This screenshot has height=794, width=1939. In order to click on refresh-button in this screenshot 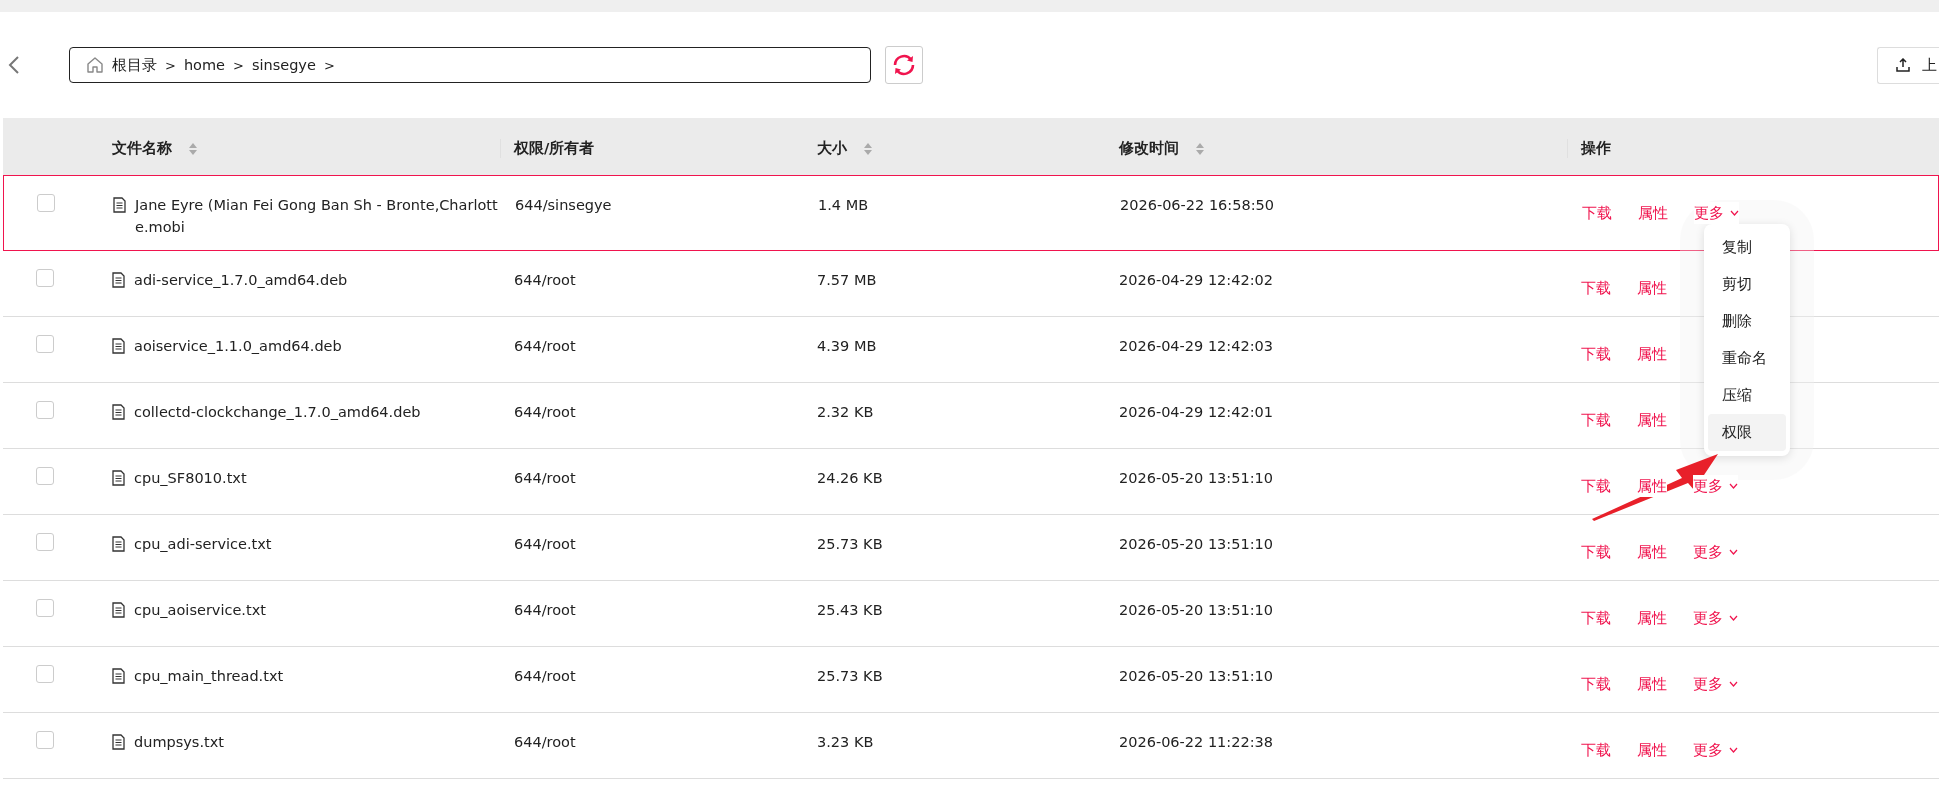, I will do `click(904, 65)`.